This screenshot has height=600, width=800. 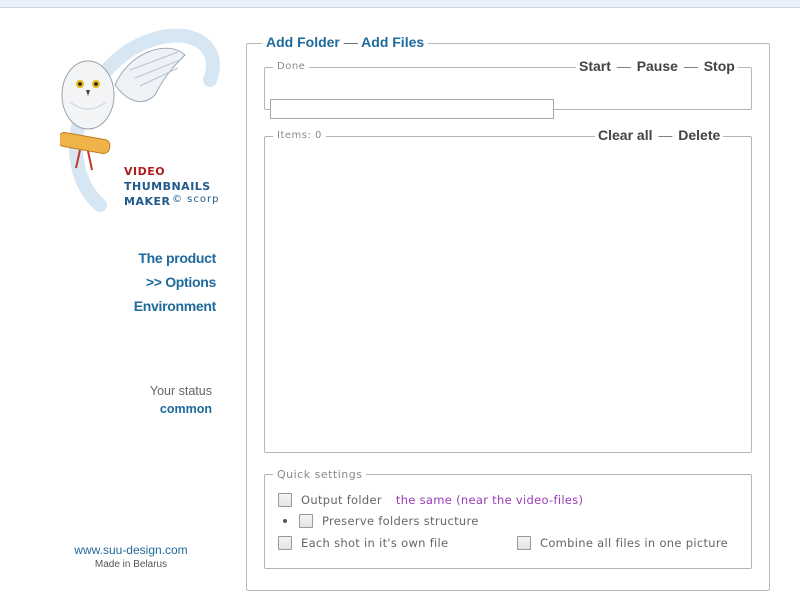 I want to click on preserve-row: Preserve folders structure, so click(x=381, y=521).